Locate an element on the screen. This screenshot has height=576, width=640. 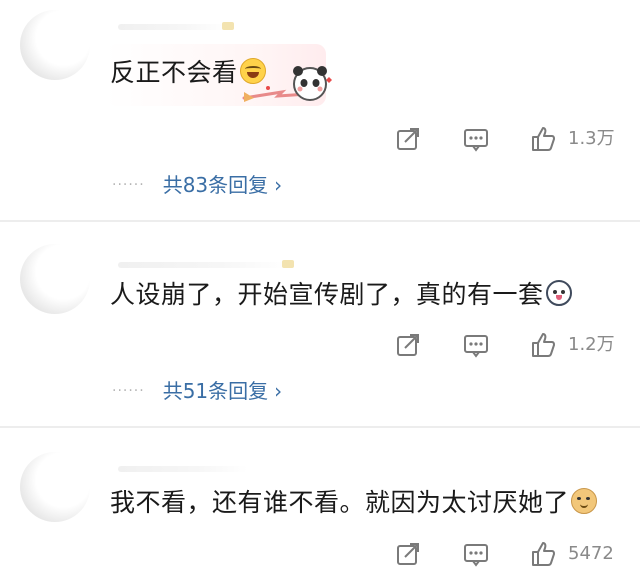
comment-actions: 5472 is located at coordinates (320, 554).